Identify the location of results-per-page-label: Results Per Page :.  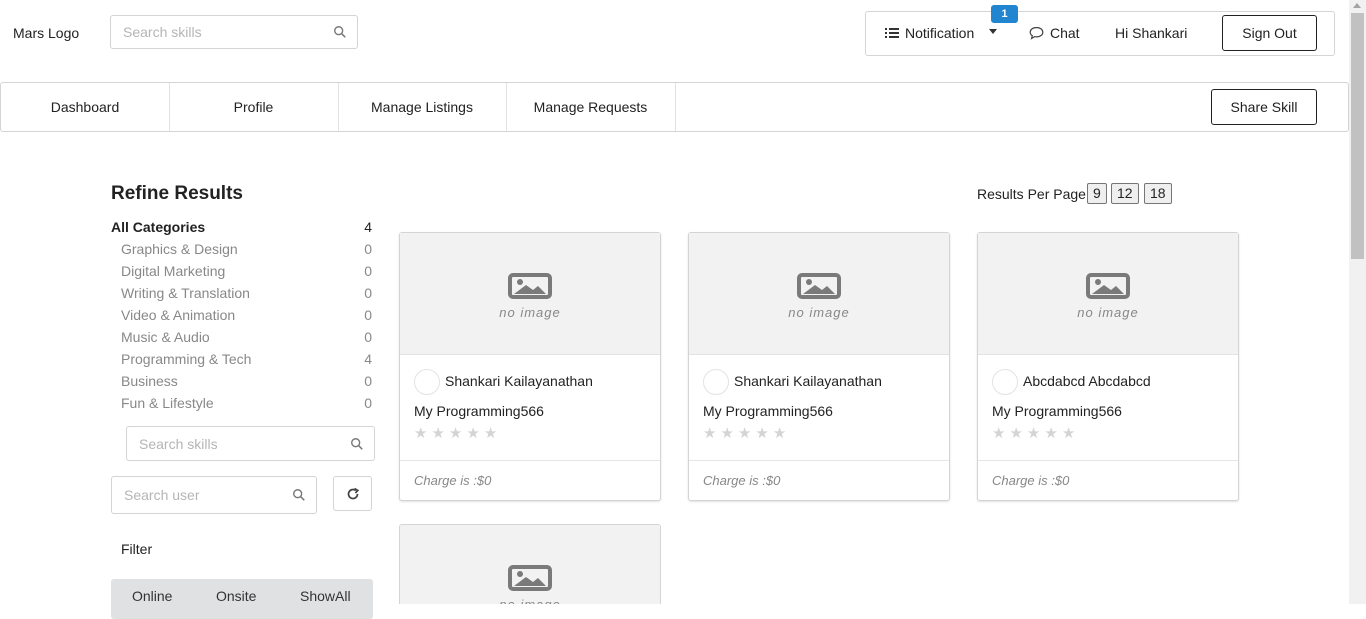
(1035, 194).